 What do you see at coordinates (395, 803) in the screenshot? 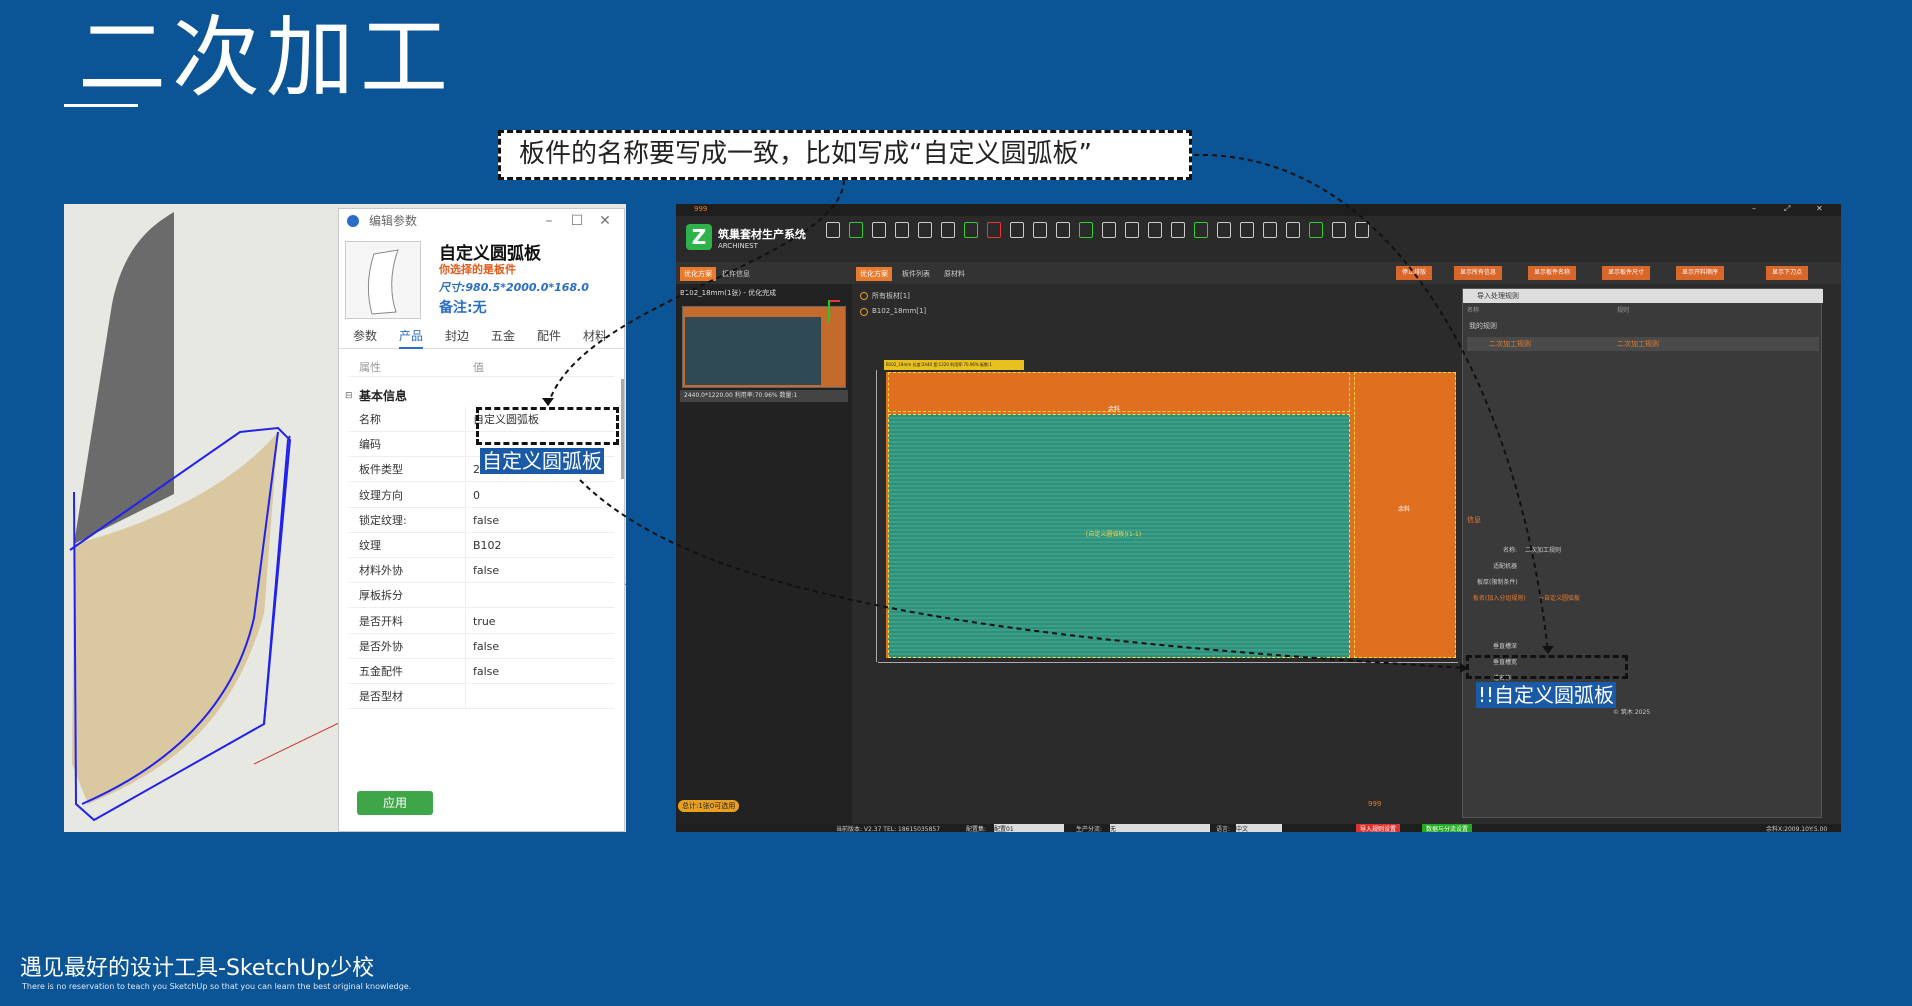
I see `apply-button: 应用` at bounding box center [395, 803].